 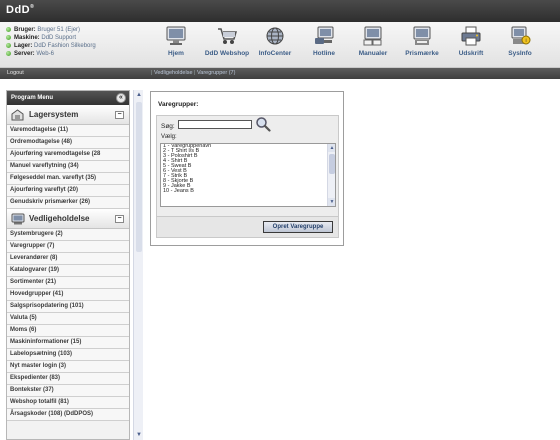 What do you see at coordinates (68, 98) in the screenshot?
I see `program-menu-header: Program Menu «` at bounding box center [68, 98].